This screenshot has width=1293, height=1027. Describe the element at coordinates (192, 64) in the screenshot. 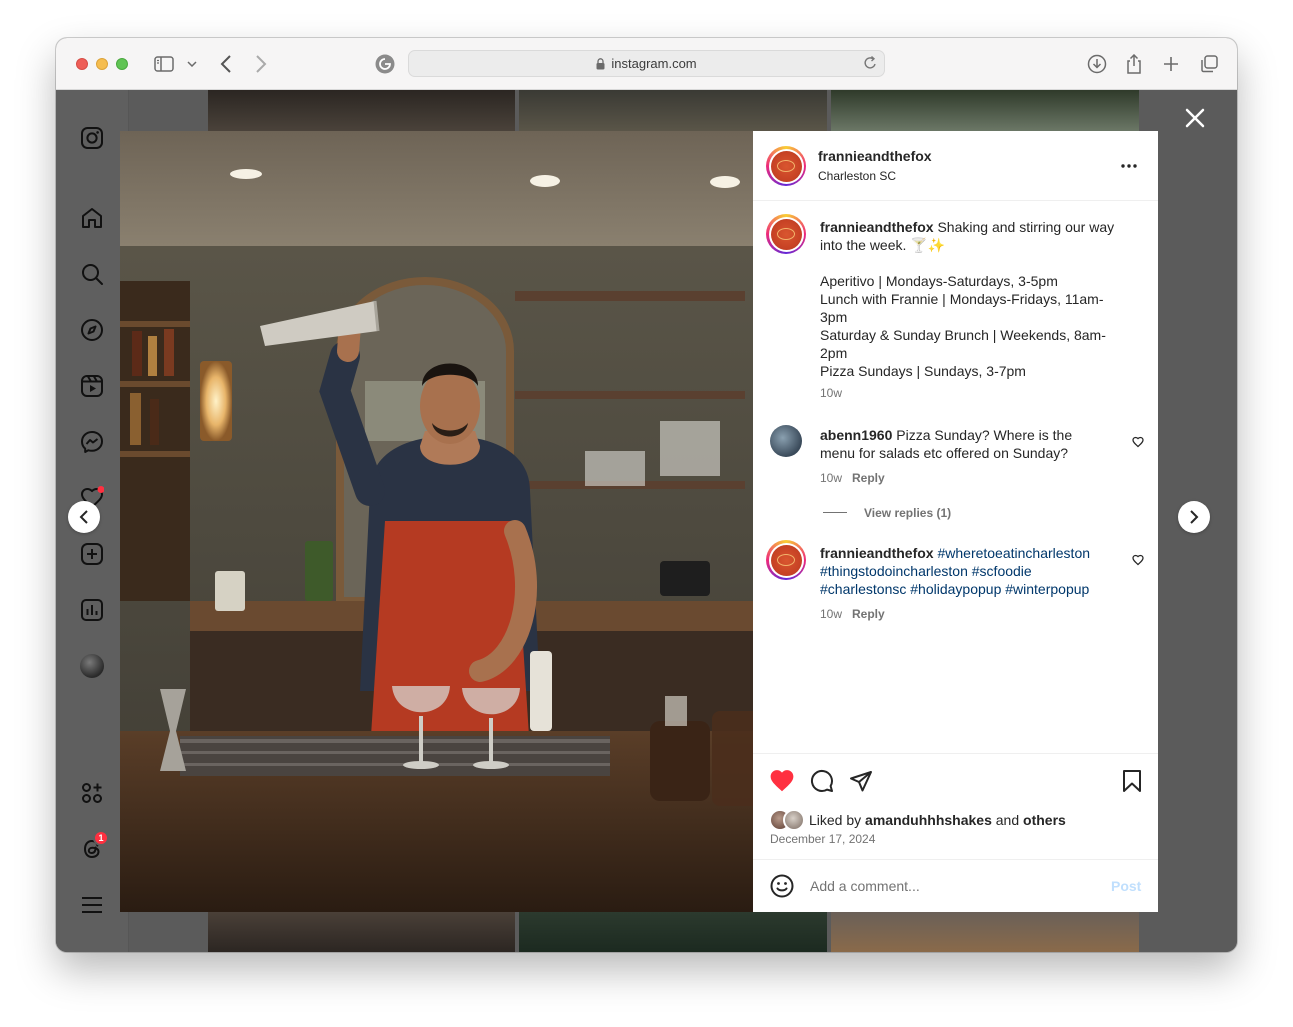

I see `chevron-down-icon` at that location.